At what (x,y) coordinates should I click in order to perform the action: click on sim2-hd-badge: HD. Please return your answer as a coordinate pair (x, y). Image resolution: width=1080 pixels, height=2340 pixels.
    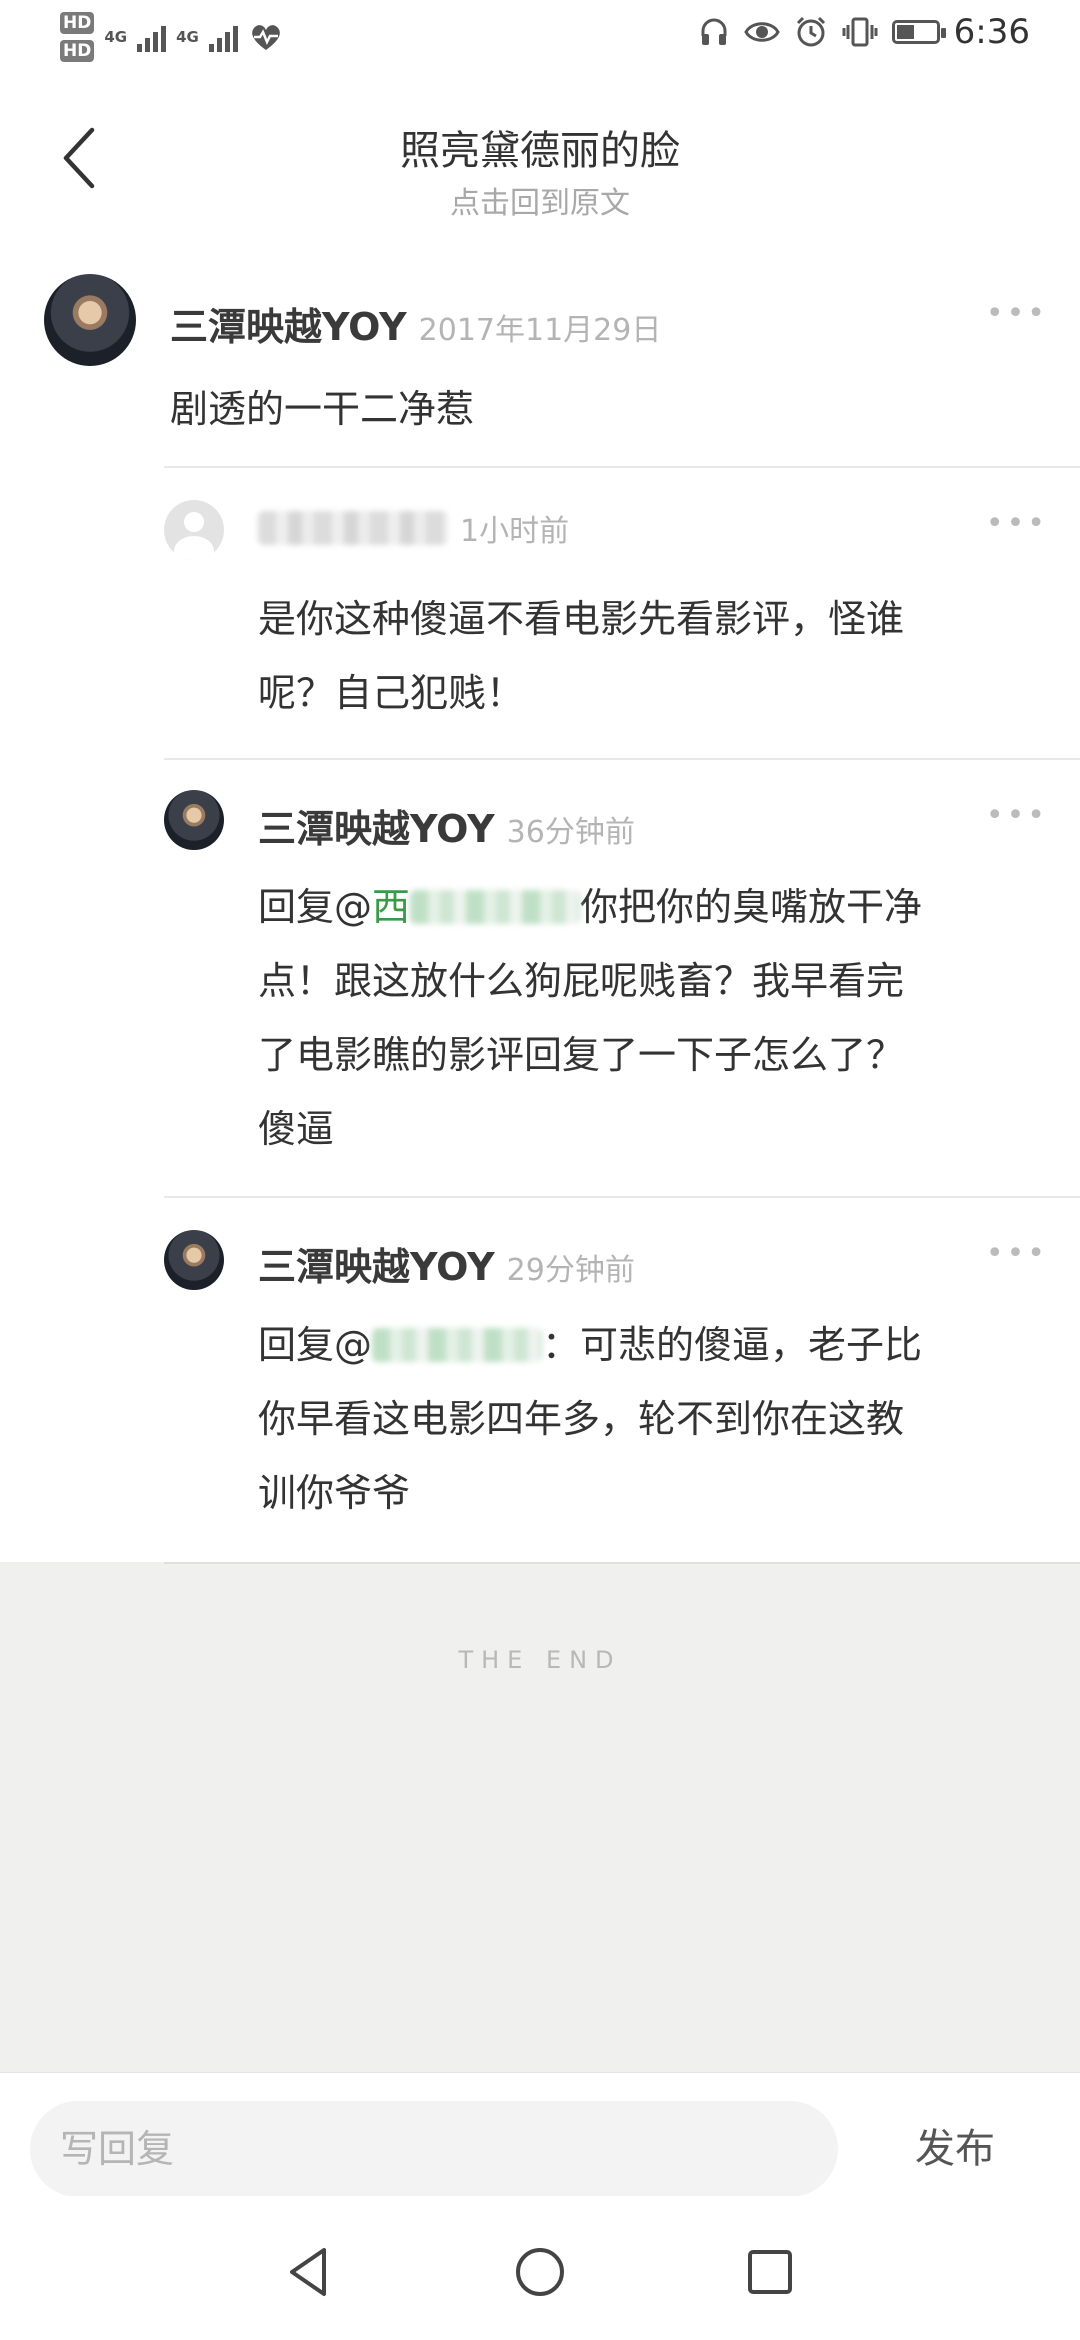
    Looking at the image, I should click on (77, 51).